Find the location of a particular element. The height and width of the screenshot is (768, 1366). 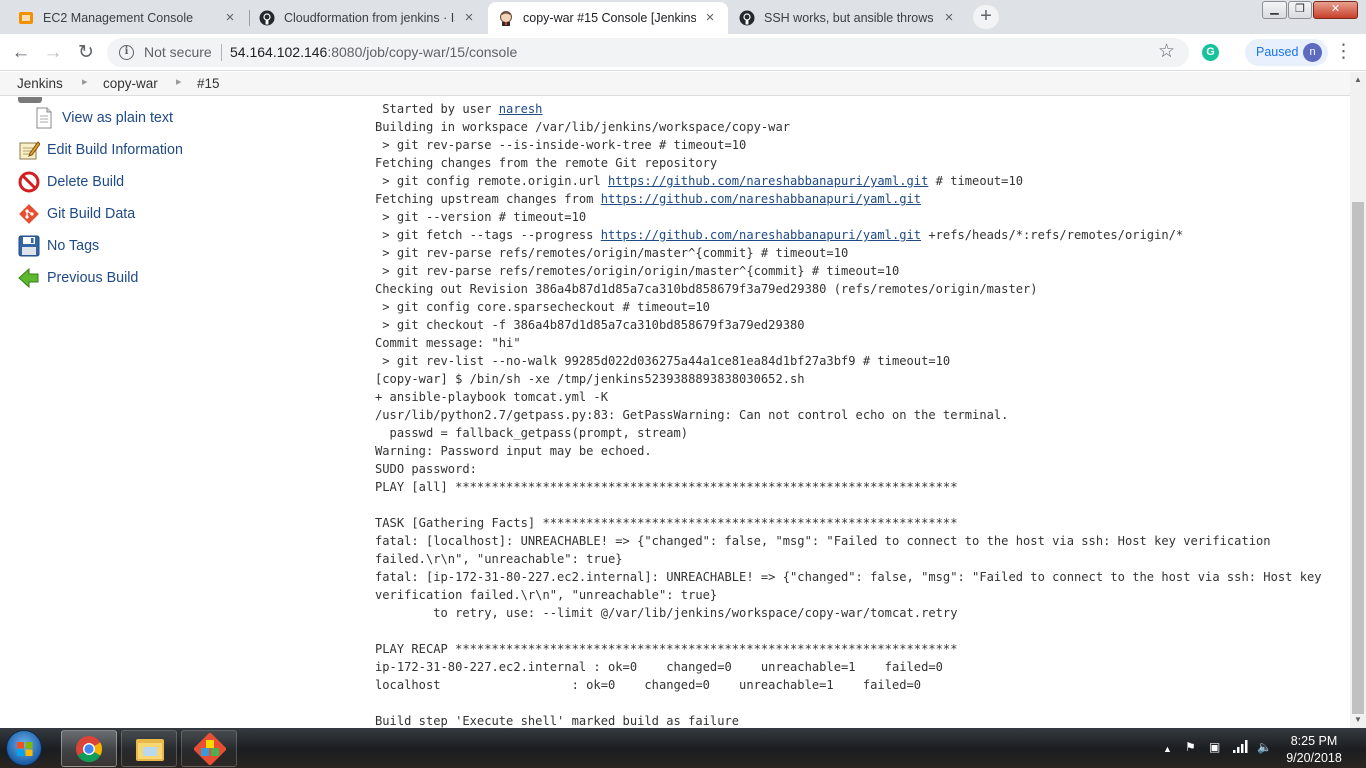

taskbar-git-gui-button is located at coordinates (209, 748).